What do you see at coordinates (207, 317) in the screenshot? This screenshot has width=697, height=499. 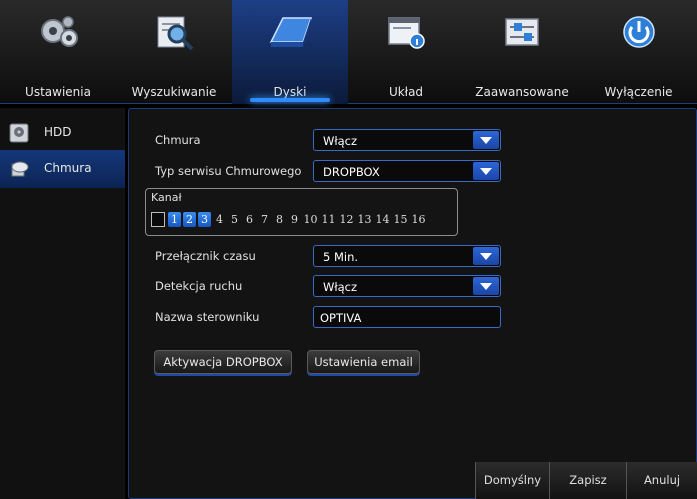 I see `nazwa-sterowniku-label: Nazwa sterowniku` at bounding box center [207, 317].